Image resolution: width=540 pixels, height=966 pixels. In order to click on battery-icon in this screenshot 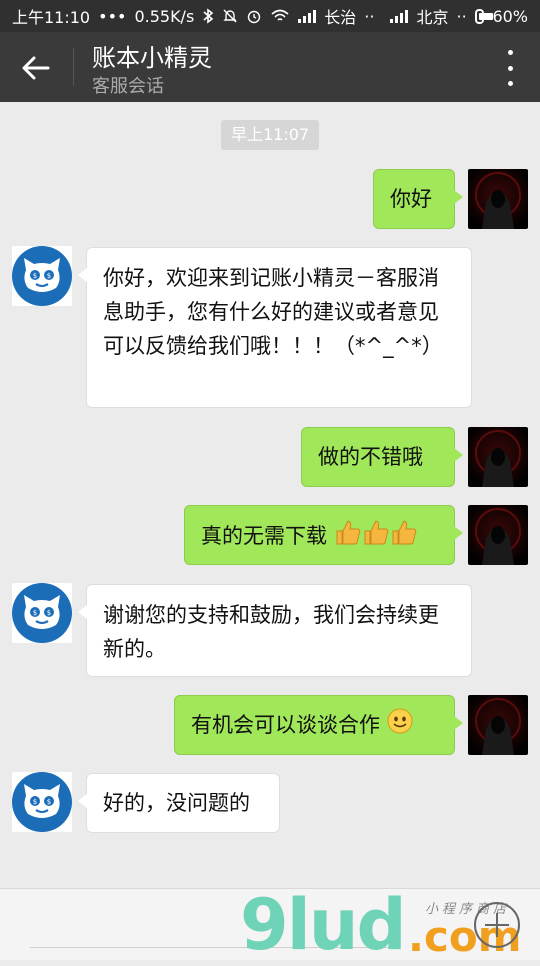, I will do `click(484, 16)`.